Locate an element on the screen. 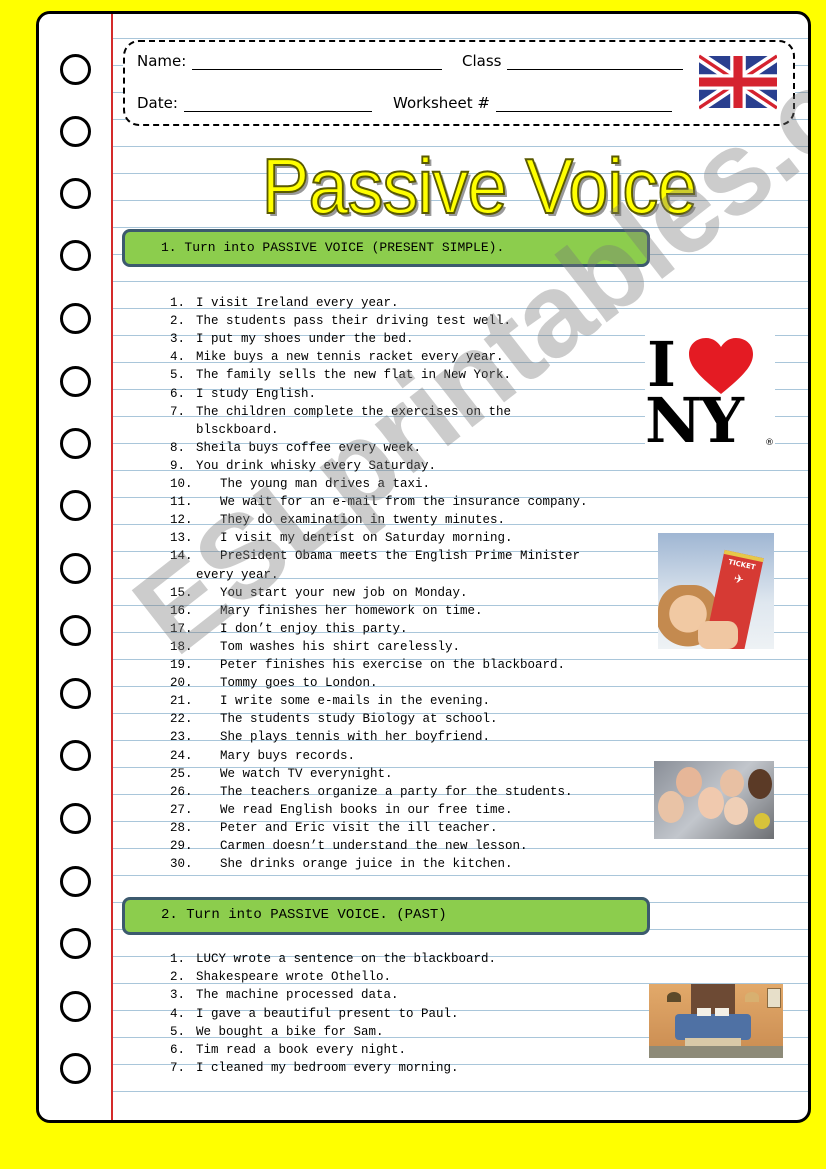 This screenshot has height=1169, width=826. carpet is located at coordinates (716, 1052).